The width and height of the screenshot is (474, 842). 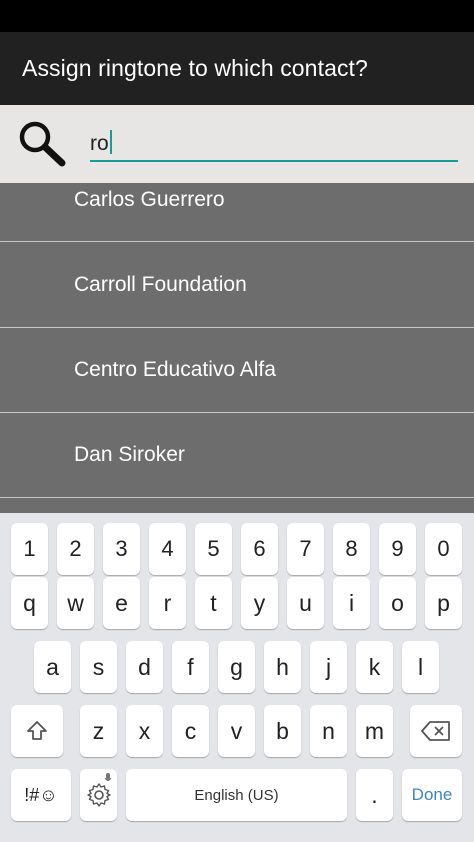 What do you see at coordinates (259, 603) in the screenshot?
I see `key-y: y` at bounding box center [259, 603].